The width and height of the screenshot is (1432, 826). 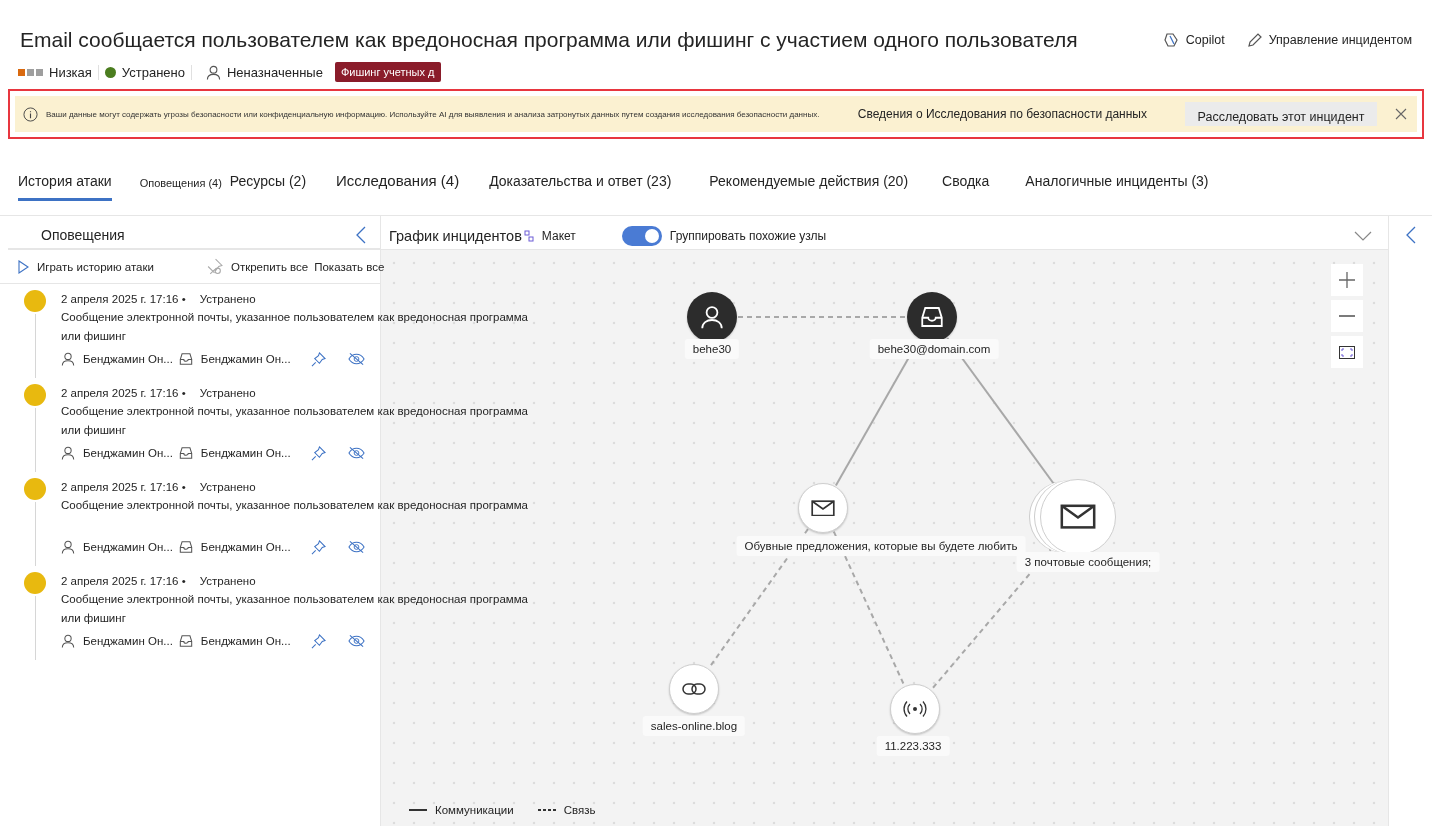 I want to click on zoom-in-button, so click(x=1347, y=280).